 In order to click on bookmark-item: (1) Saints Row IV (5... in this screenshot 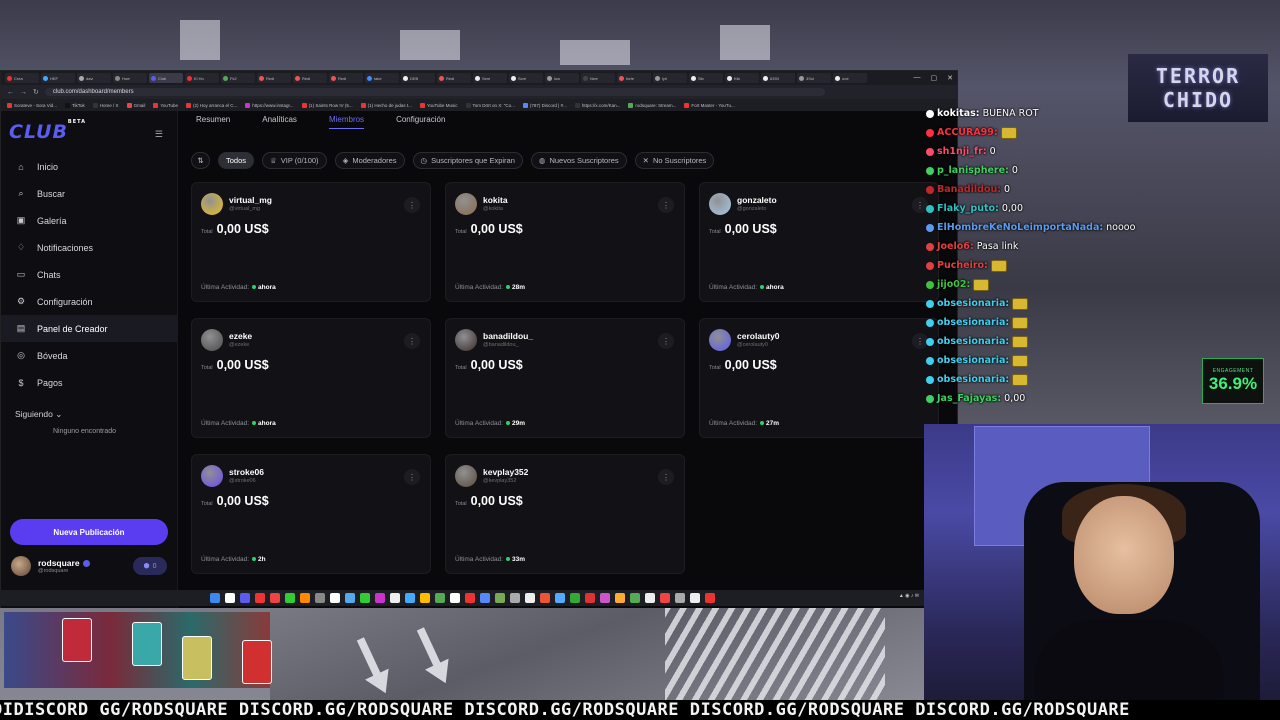, I will do `click(327, 105)`.